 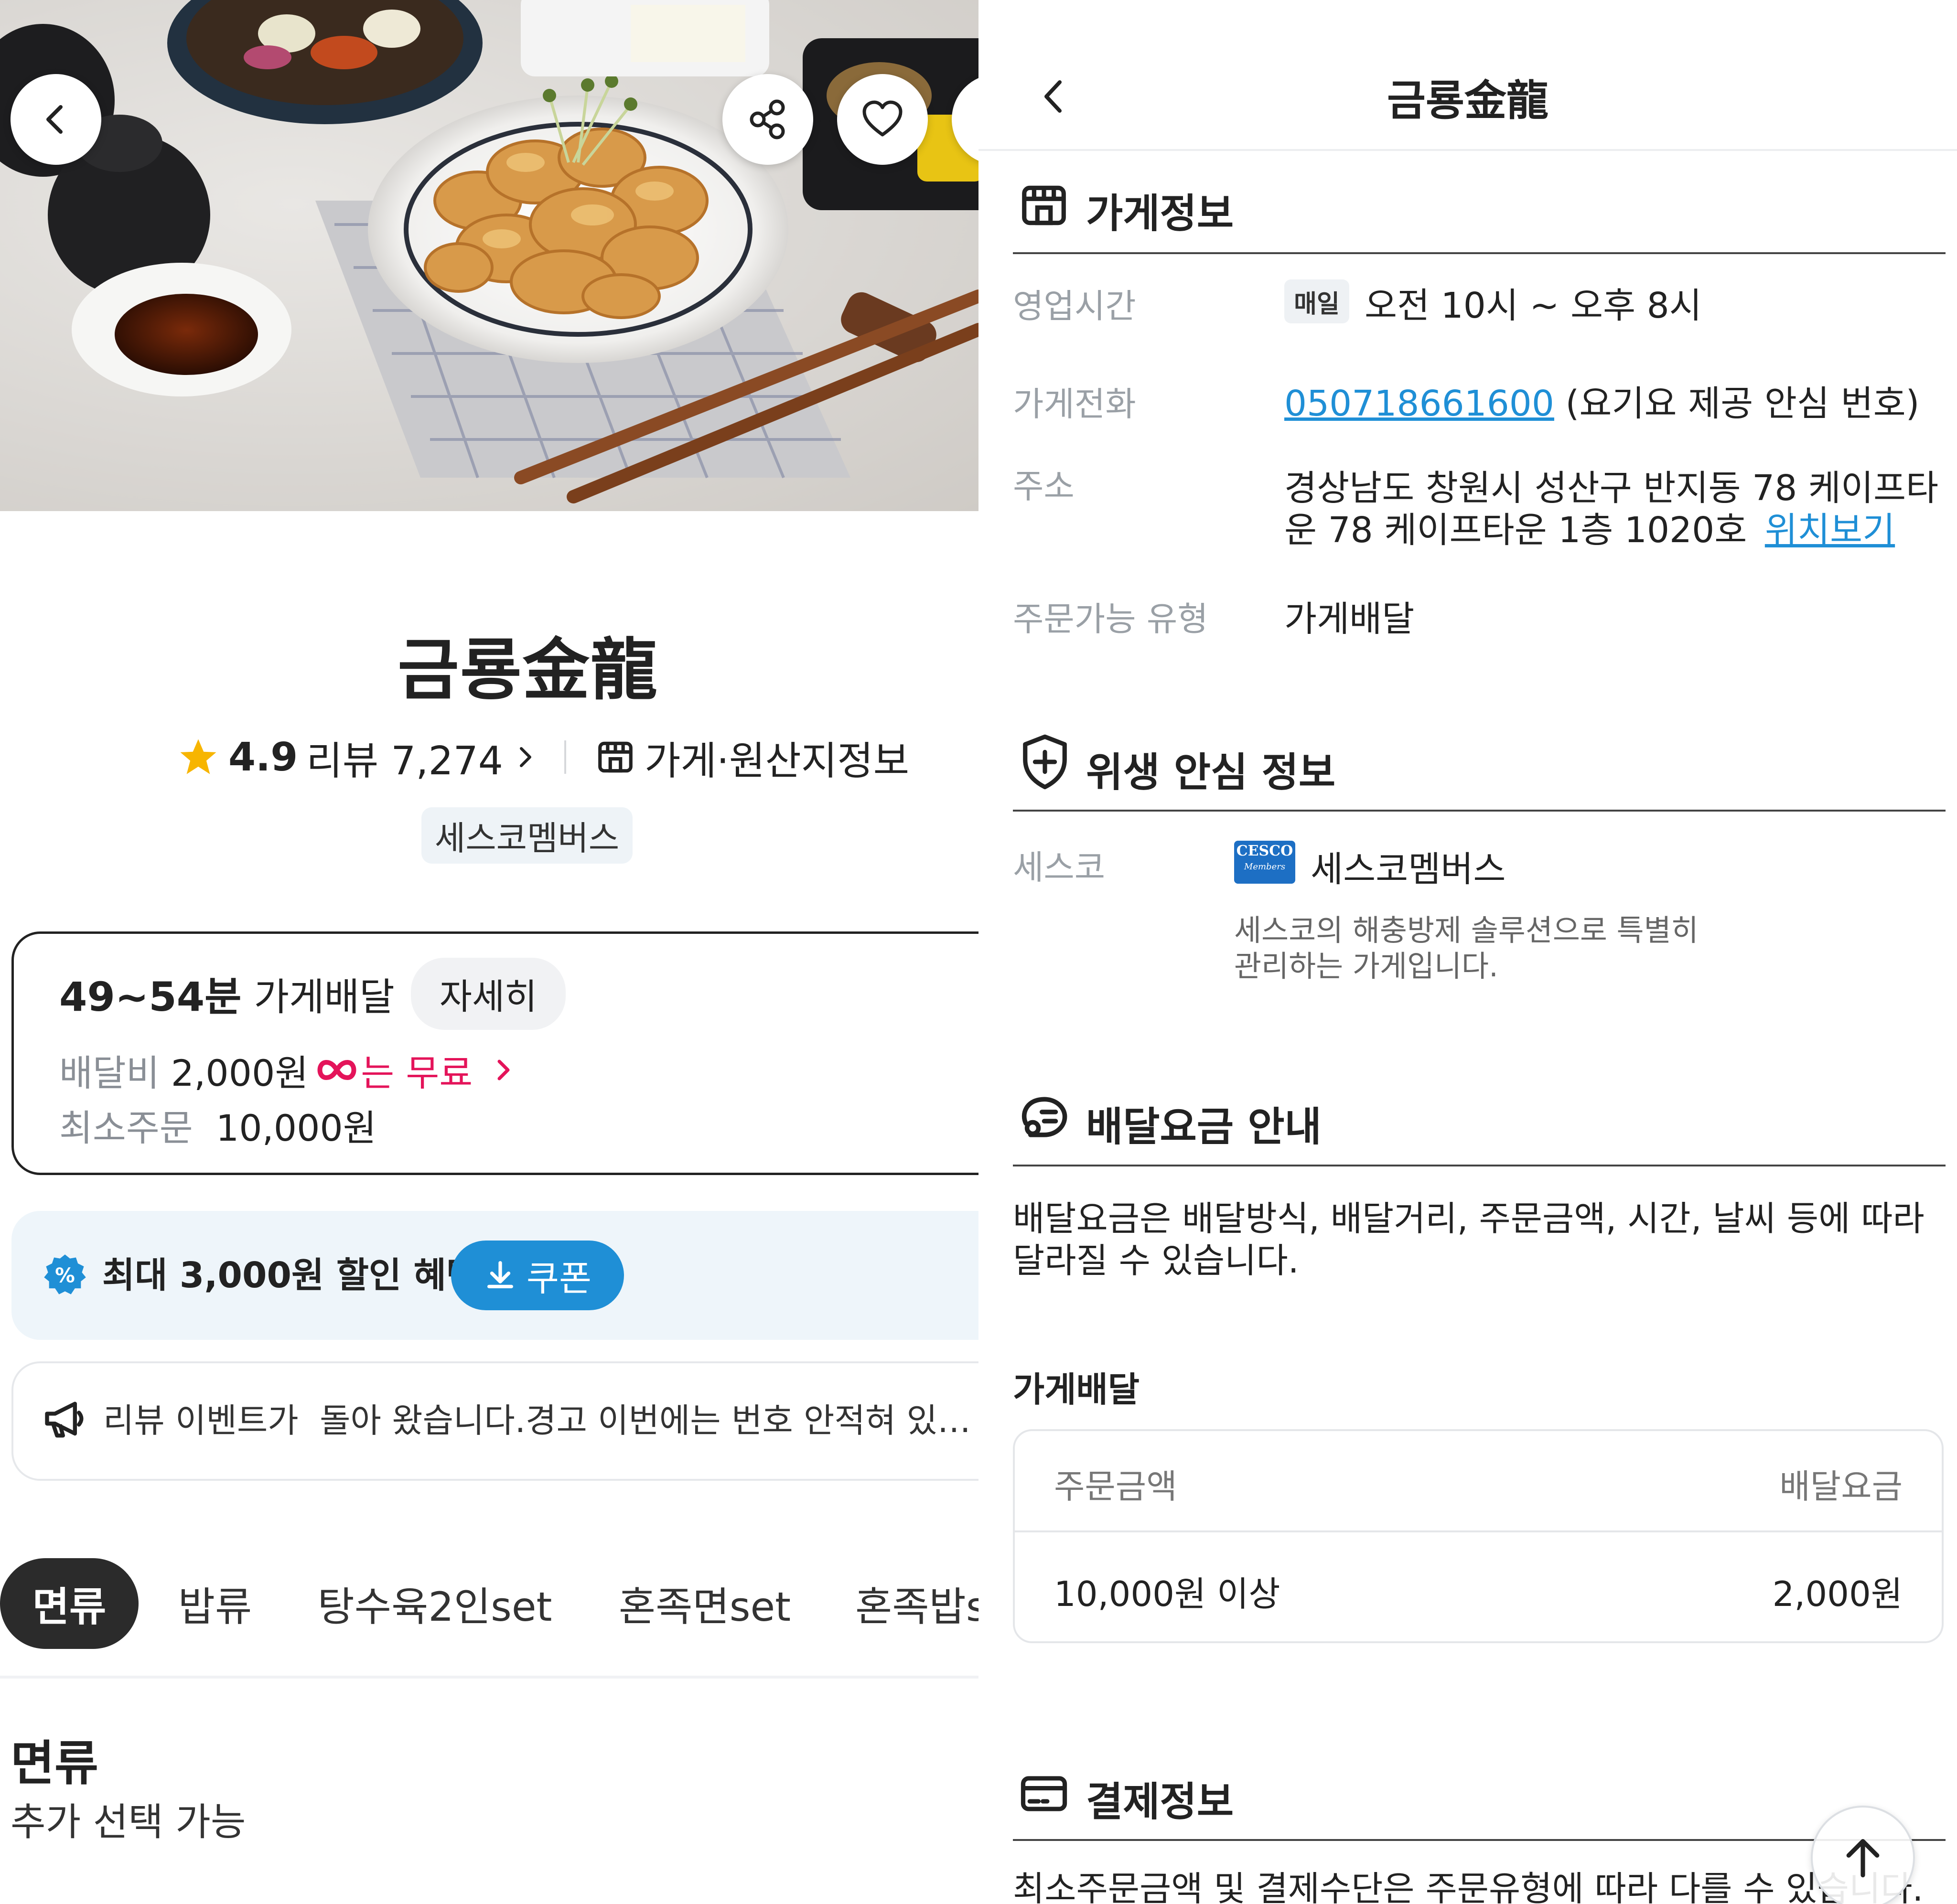 I want to click on section-subtitle: 추가 선택 가능, so click(x=128, y=1822).